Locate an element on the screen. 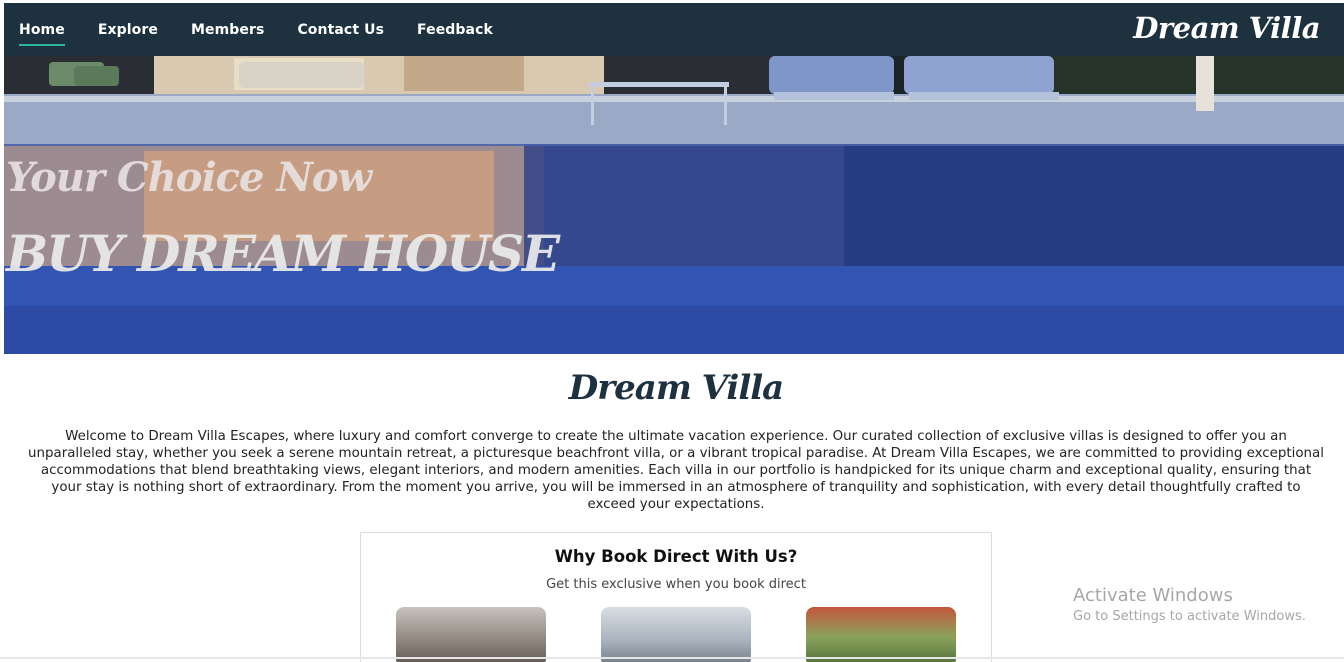 This screenshot has width=1344, height=662. bottom-divider is located at coordinates (672, 658).